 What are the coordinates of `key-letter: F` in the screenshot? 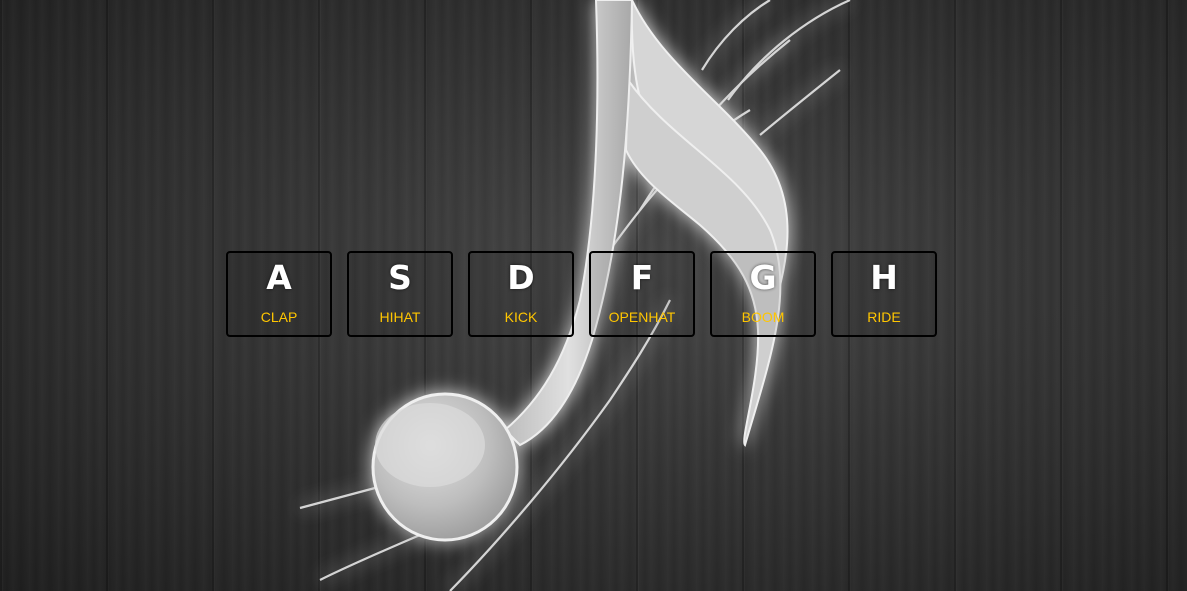 It's located at (642, 277).